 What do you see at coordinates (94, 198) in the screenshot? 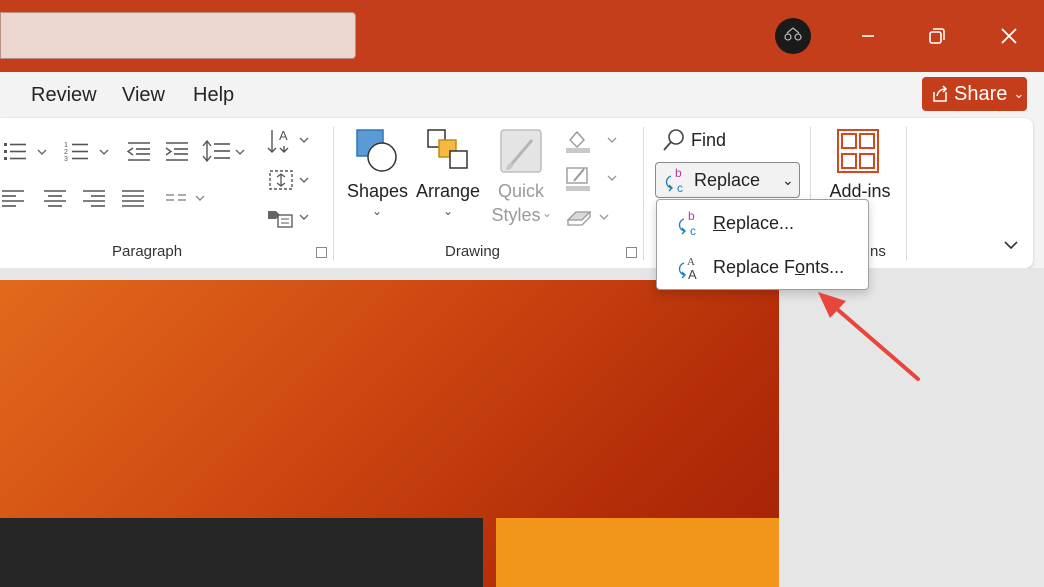
I see `align-right-icon` at bounding box center [94, 198].